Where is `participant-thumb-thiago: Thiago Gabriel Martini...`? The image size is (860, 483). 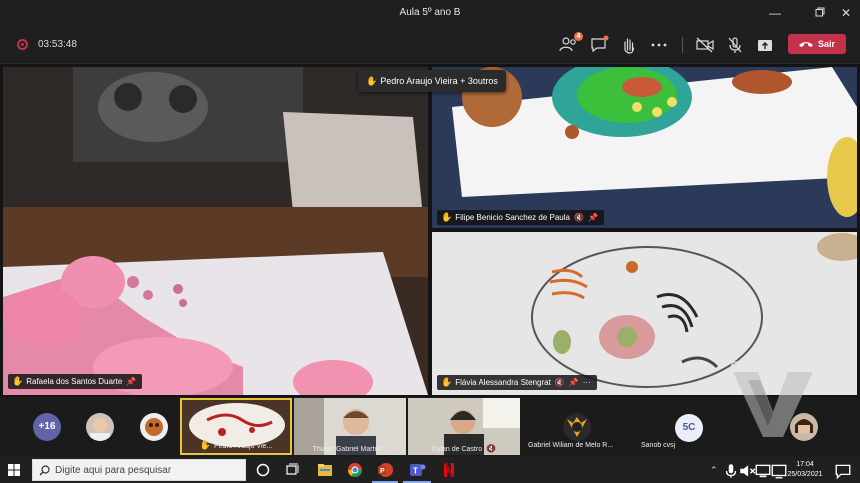 participant-thumb-thiago: Thiago Gabriel Martini... is located at coordinates (350, 426).